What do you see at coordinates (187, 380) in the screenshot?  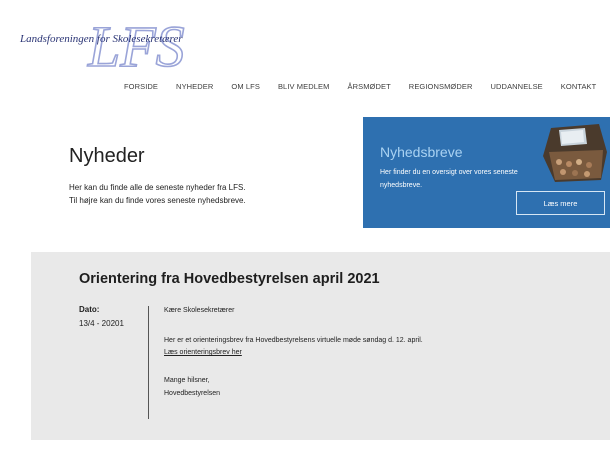 I see `article-closing-1: Mange hilsner,` at bounding box center [187, 380].